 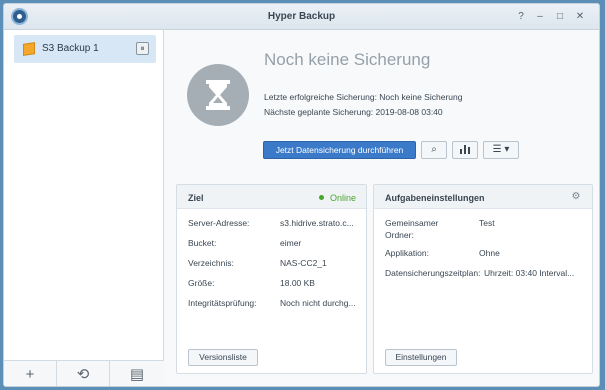 What do you see at coordinates (196, 198) in the screenshot?
I see `target-panel-title: Ziel` at bounding box center [196, 198].